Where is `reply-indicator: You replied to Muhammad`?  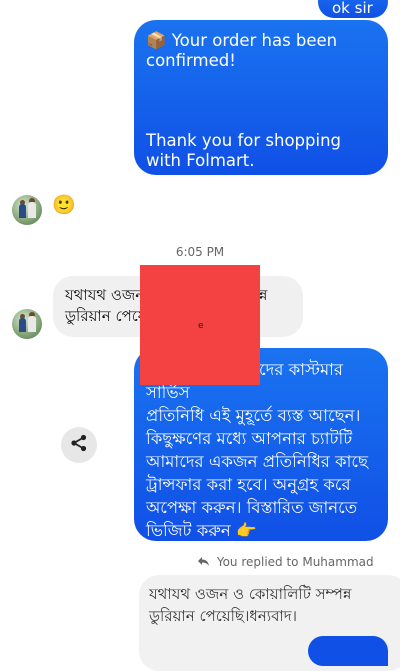 reply-indicator: You replied to Muhammad is located at coordinates (286, 562).